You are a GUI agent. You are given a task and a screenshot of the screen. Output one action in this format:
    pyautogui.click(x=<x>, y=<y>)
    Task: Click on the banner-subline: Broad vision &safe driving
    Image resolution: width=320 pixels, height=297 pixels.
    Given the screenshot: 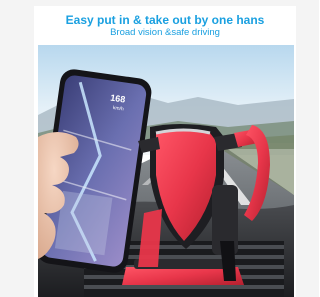 What is the action you would take?
    pyautogui.click(x=165, y=32)
    